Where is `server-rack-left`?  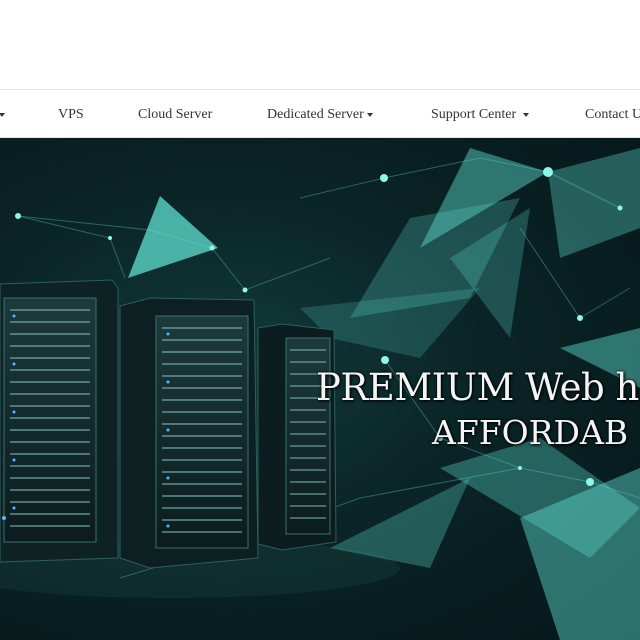
server-rack-left is located at coordinates (59, 421).